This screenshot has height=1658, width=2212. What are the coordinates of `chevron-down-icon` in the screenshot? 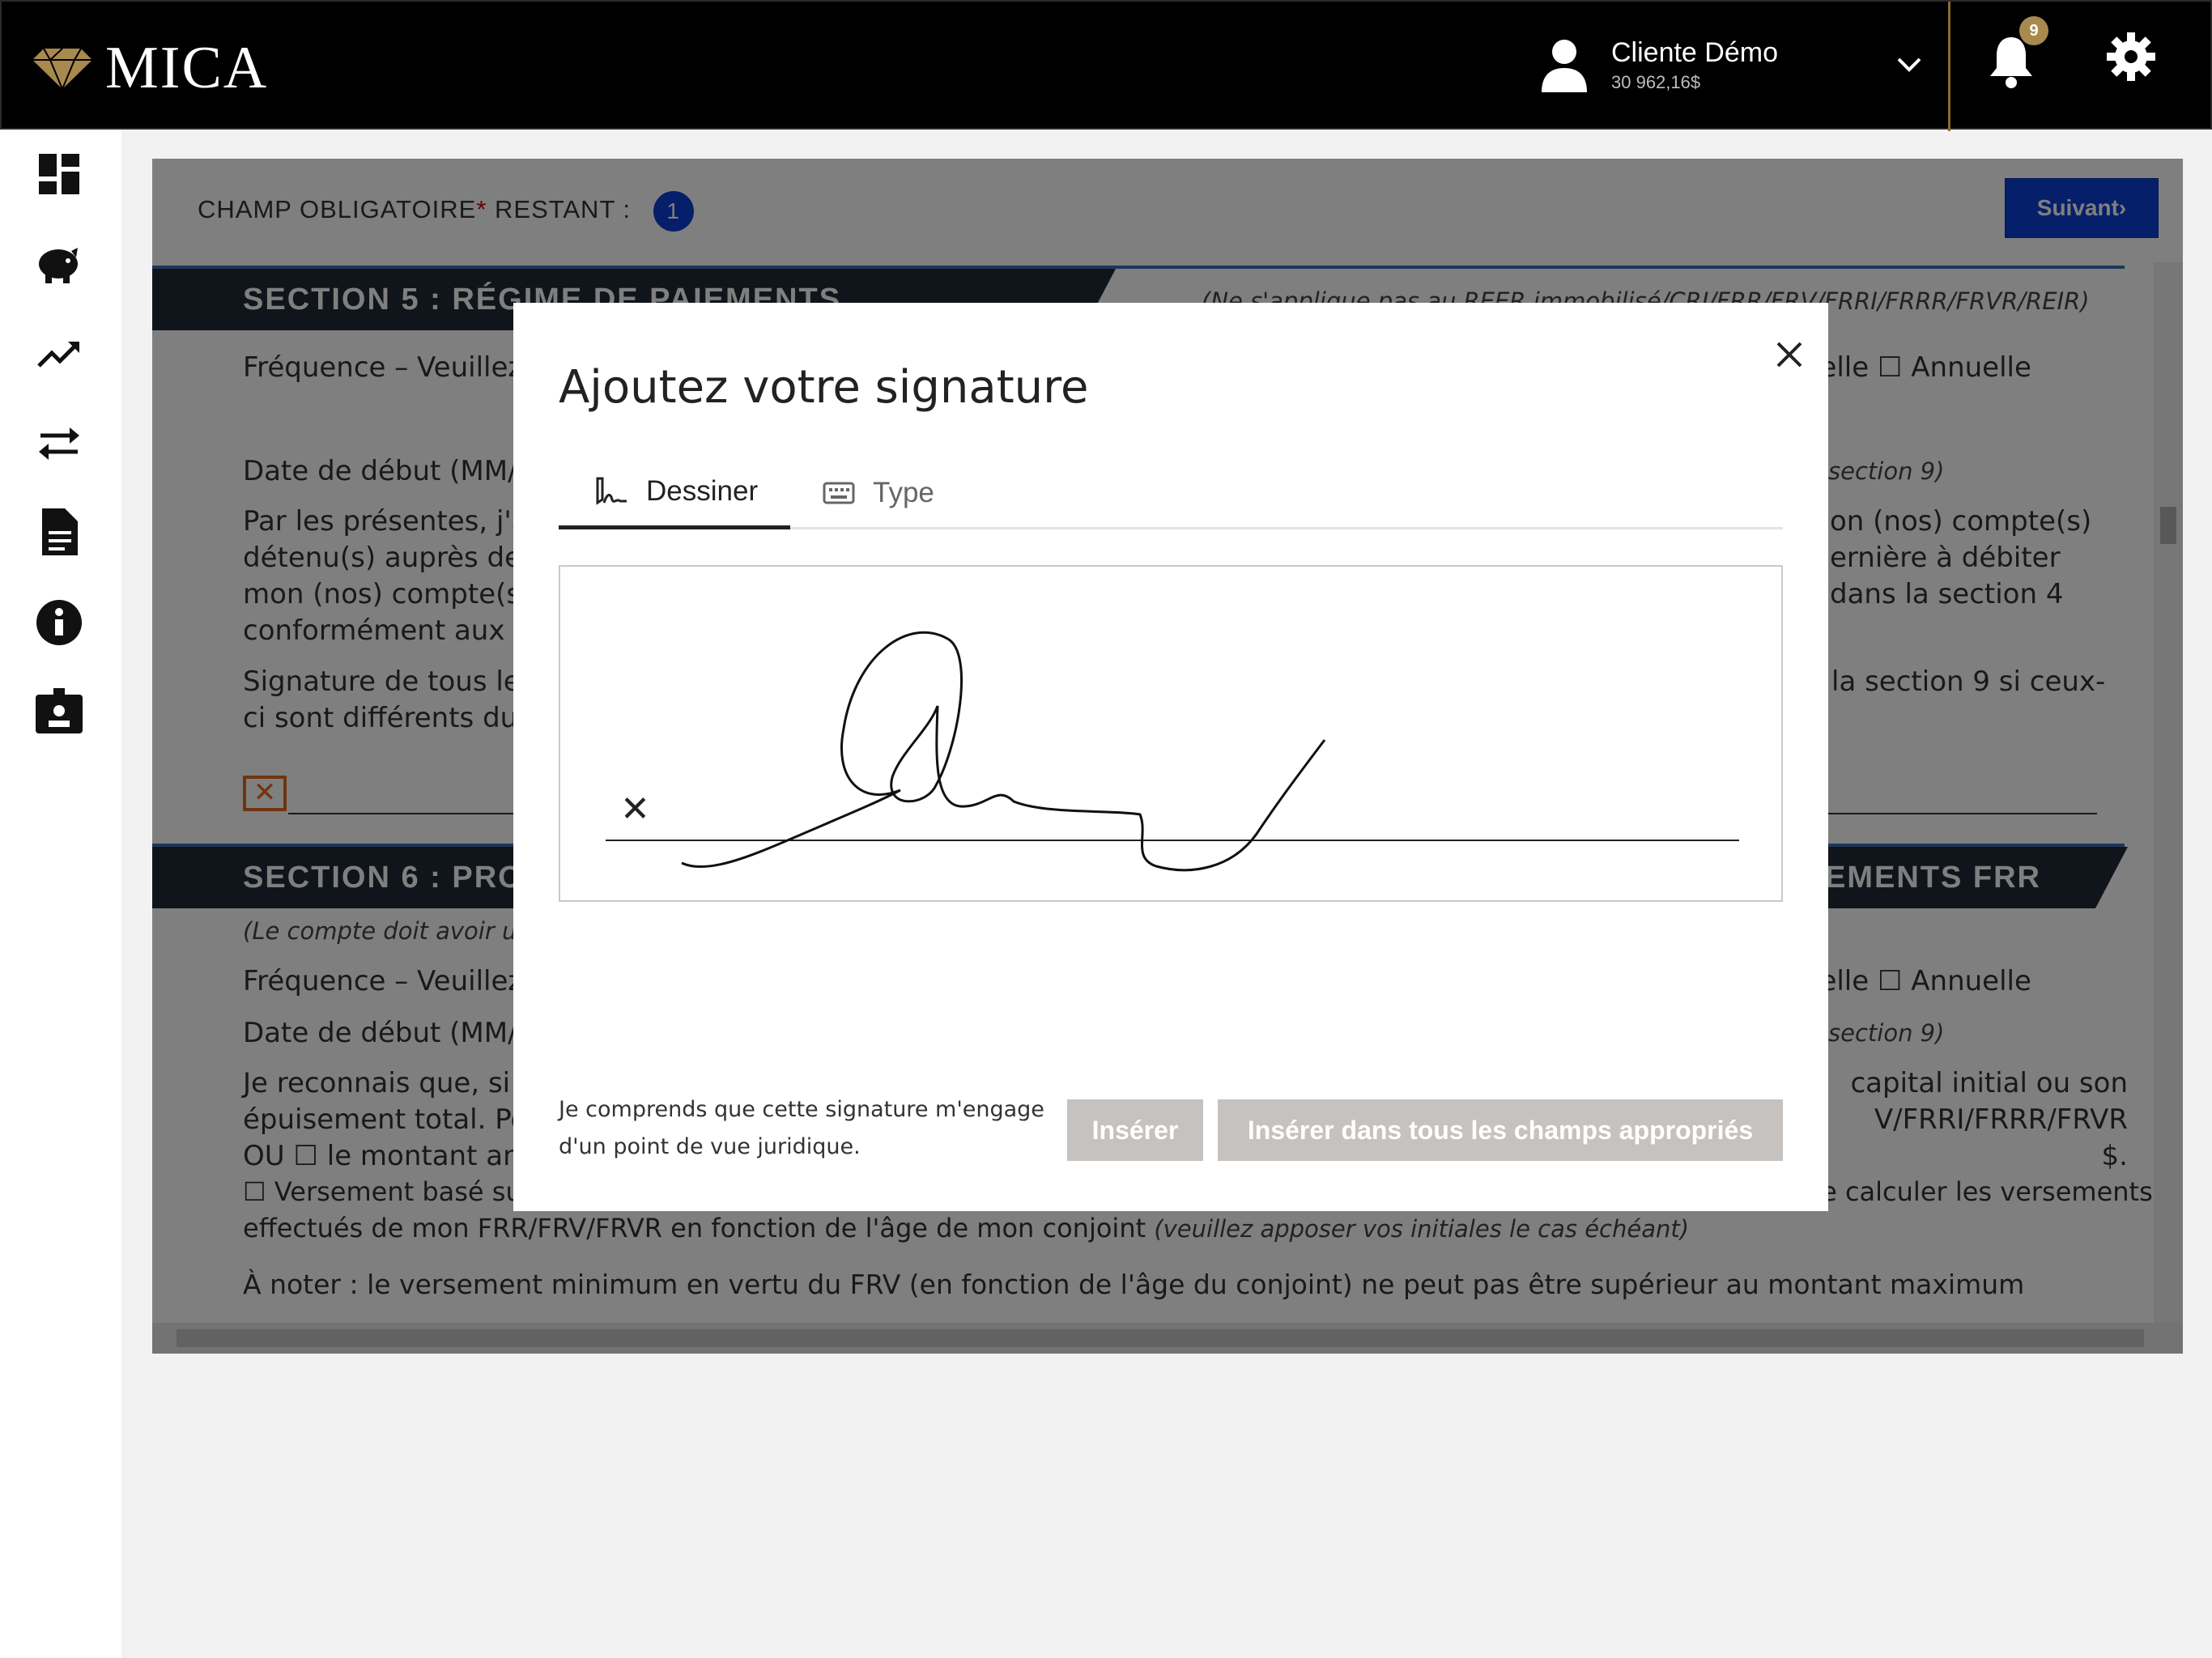 It's located at (1909, 65).